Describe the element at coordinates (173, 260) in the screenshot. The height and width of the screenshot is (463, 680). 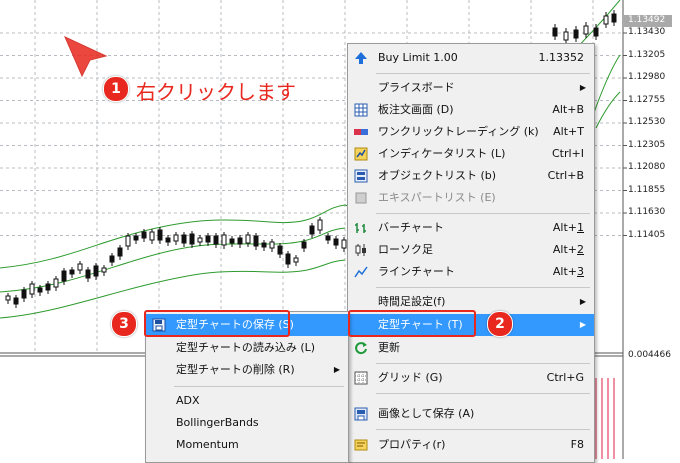
I see `middle-band-line` at that location.